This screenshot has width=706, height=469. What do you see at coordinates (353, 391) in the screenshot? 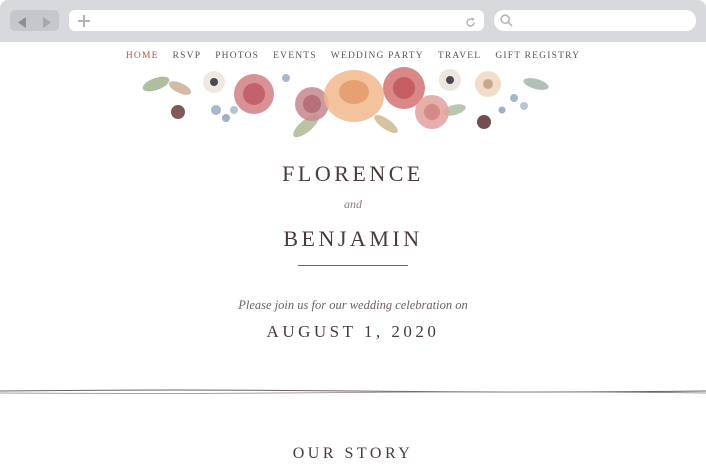
I see `section-divider` at bounding box center [353, 391].